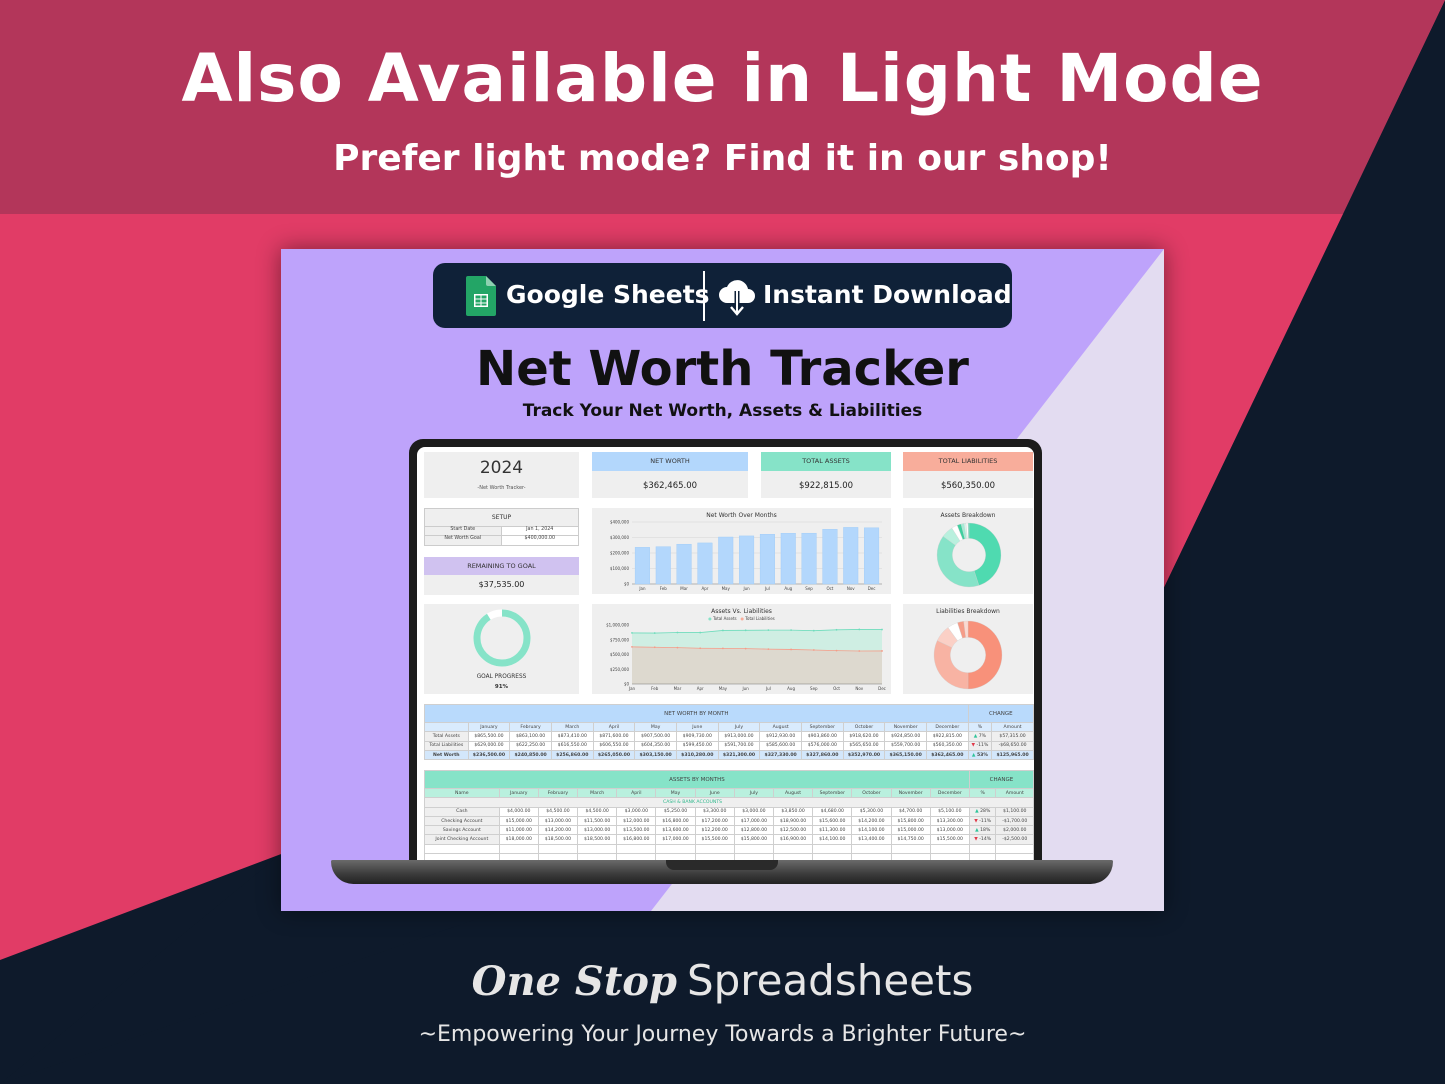  I want to click on table-cell: $16,900.00, so click(793, 839).